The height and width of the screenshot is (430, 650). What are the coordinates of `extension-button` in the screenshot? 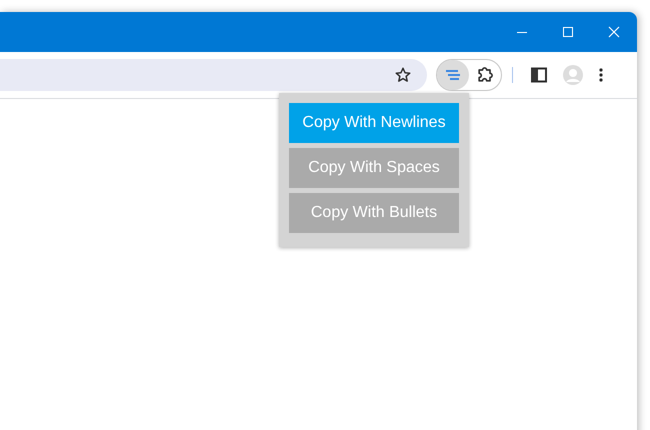 It's located at (453, 75).